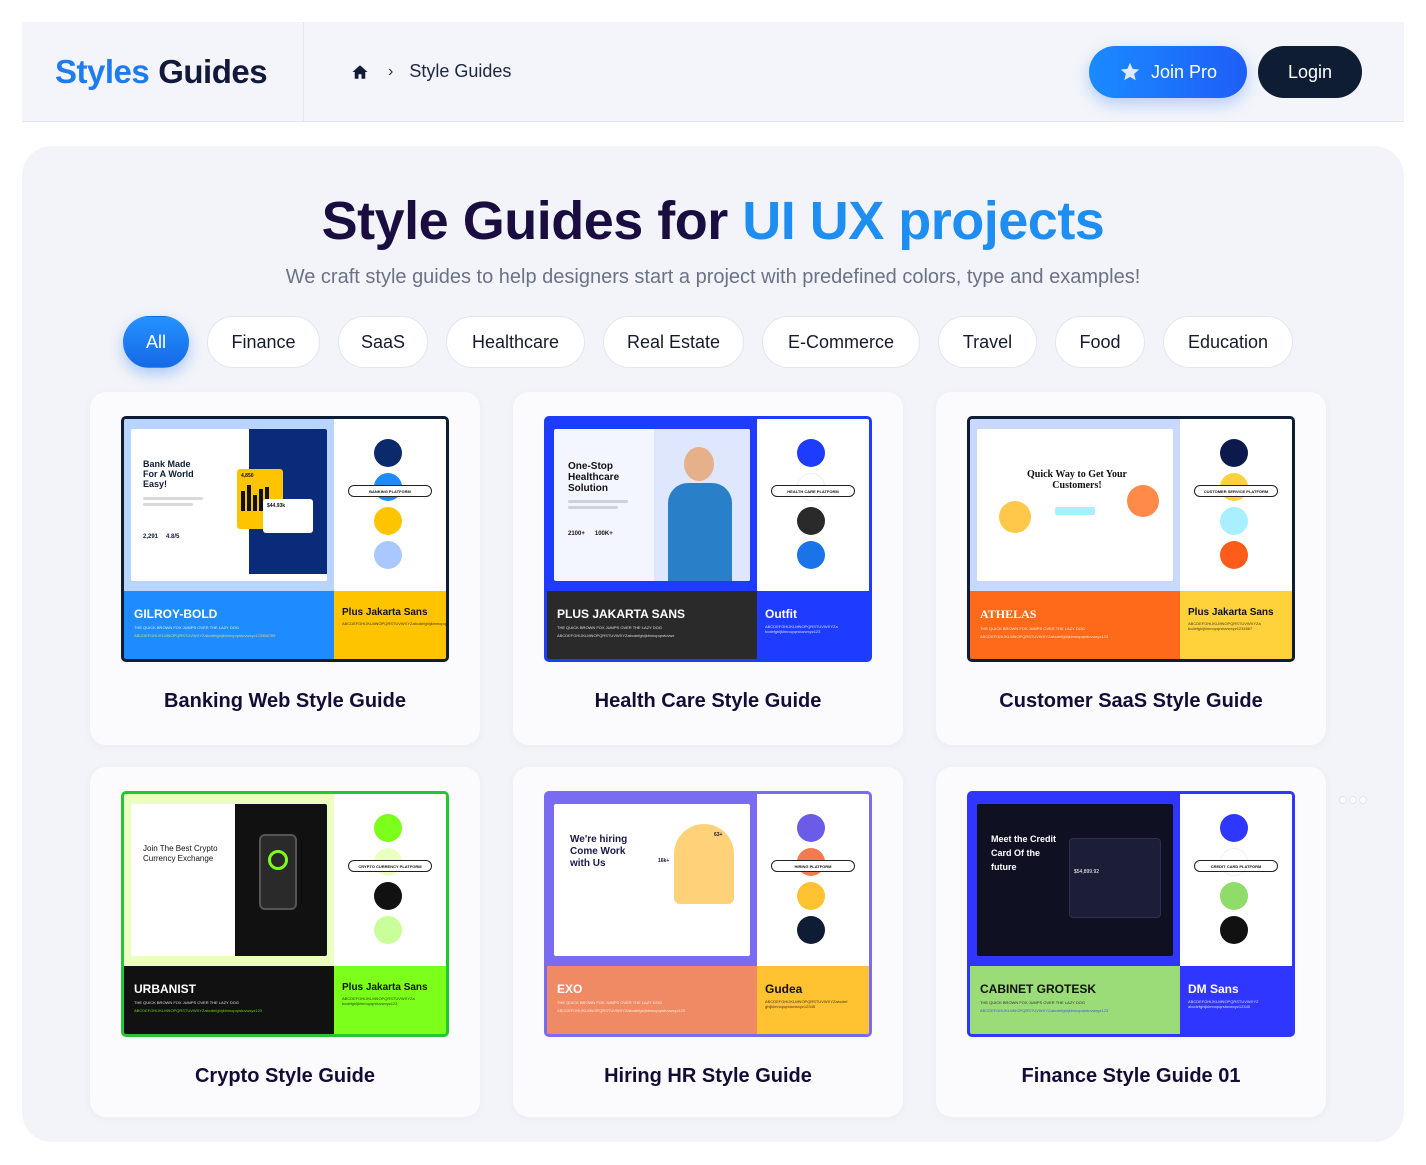 The height and width of the screenshot is (1165, 1426). I want to click on card-thumbnail: One-Stop Healthcare Solution 2100+ 100K+, so click(708, 539).